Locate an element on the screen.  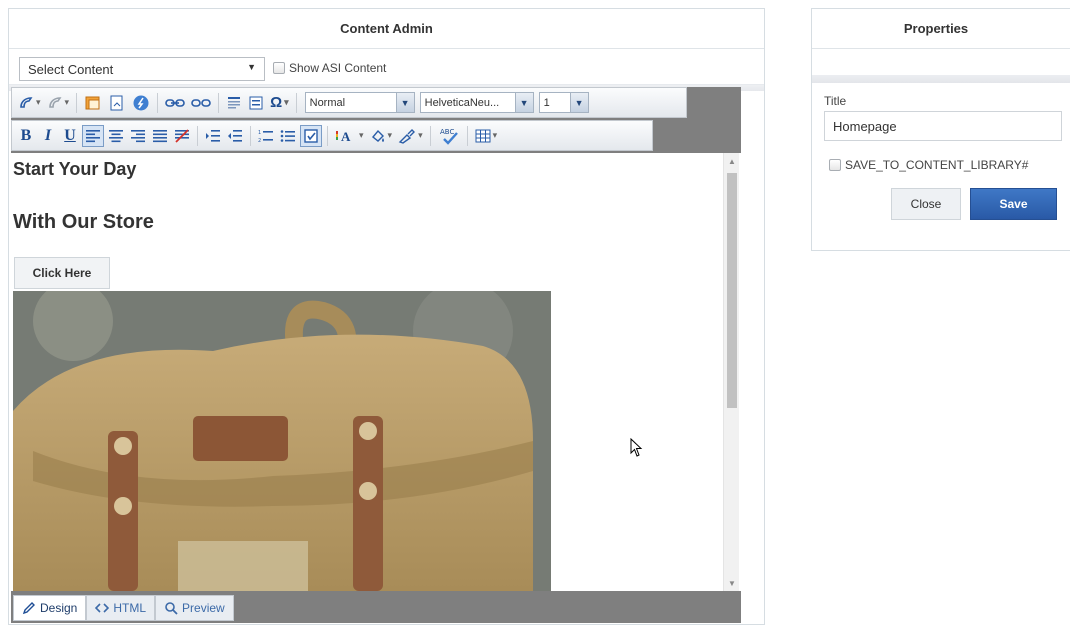
title-label: Title is located at coordinates (835, 101).